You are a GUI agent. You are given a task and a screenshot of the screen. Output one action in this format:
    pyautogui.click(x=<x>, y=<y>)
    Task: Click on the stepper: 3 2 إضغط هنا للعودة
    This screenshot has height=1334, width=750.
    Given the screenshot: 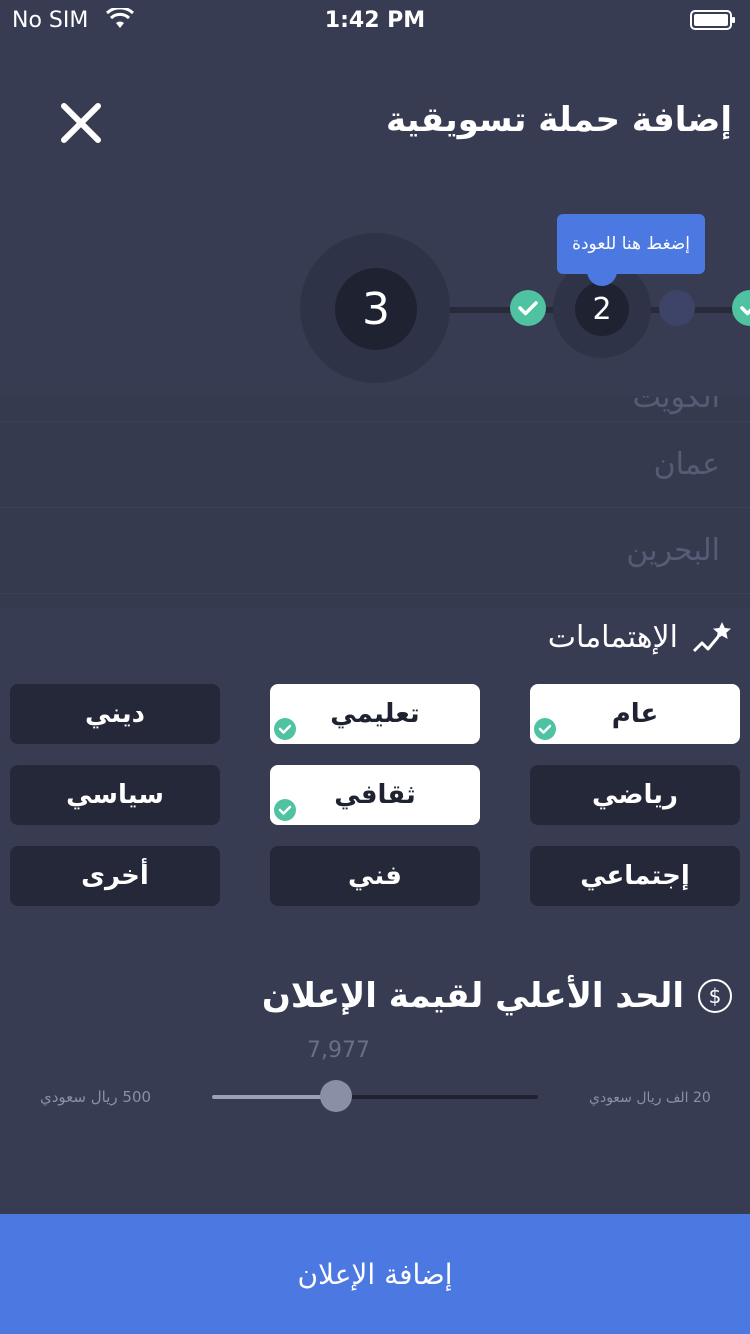 What is the action you would take?
    pyautogui.click(x=375, y=302)
    